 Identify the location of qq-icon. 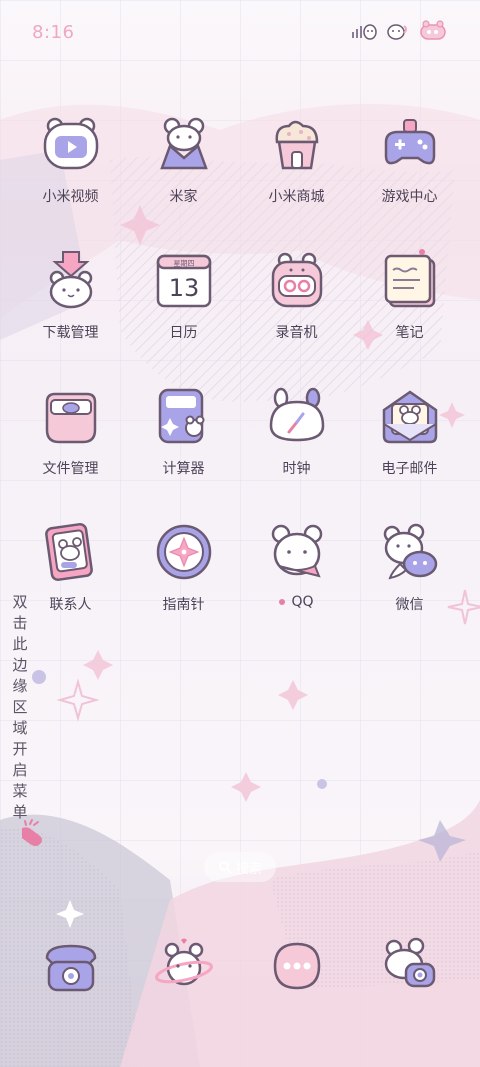
(296, 551).